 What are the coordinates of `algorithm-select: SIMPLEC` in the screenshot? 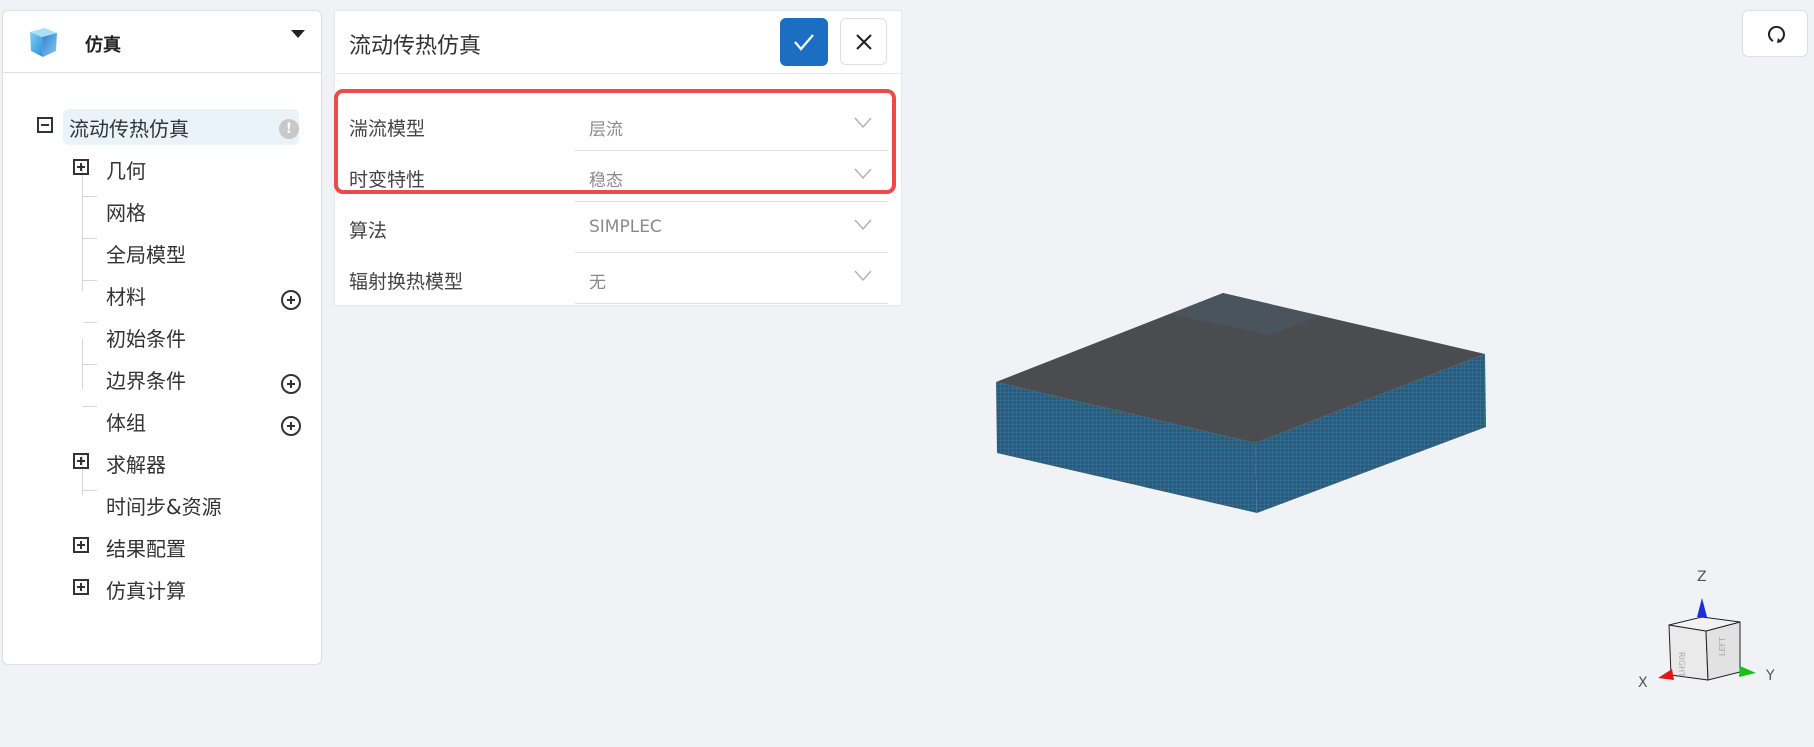 It's located at (731, 227).